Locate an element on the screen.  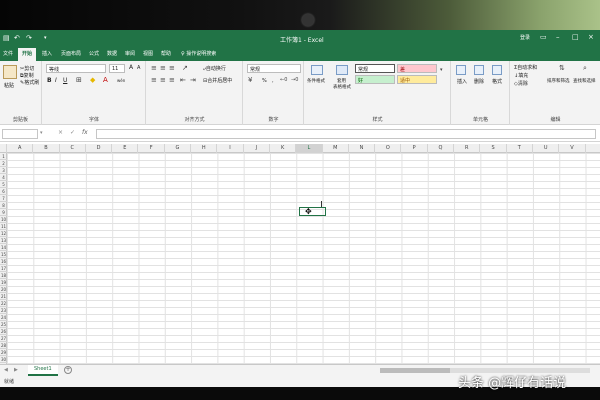
column-header: Q is located at coordinates (441, 148).